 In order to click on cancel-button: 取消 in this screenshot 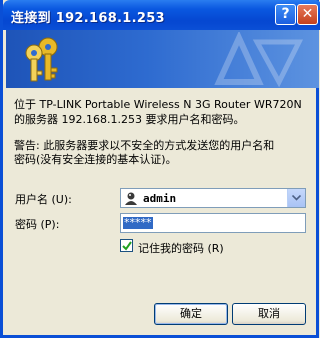, I will do `click(269, 314)`.